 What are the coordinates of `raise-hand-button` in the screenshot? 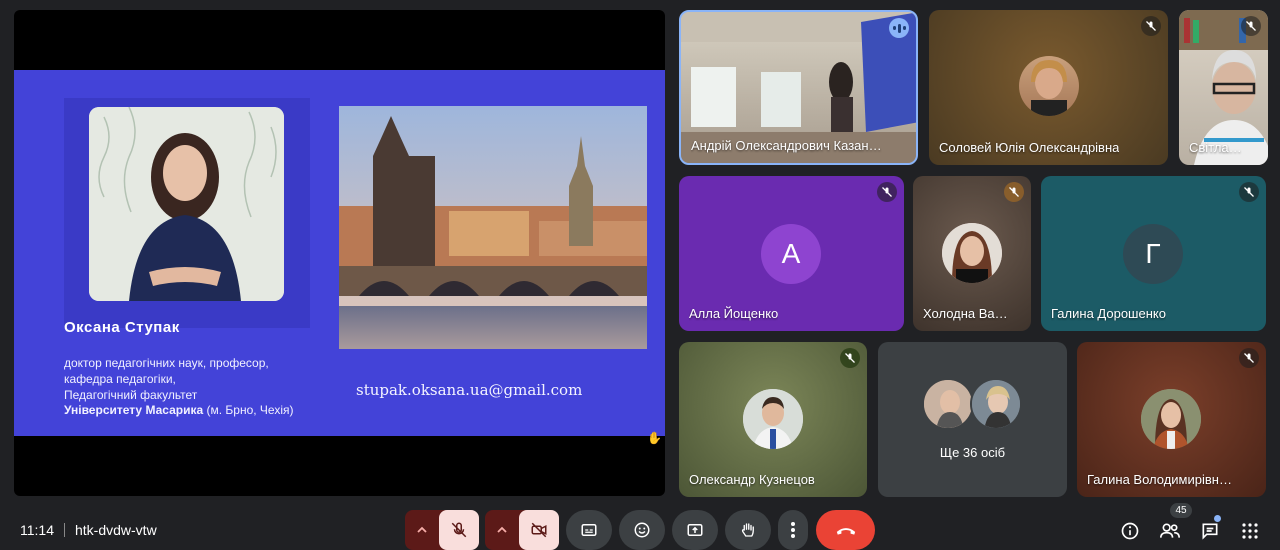 It's located at (748, 530).